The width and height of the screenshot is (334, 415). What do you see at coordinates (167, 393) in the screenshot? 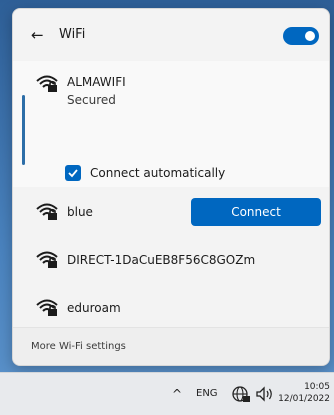
I see `taskbar: ^ ENG 10:05 12/01/2022` at bounding box center [167, 393].